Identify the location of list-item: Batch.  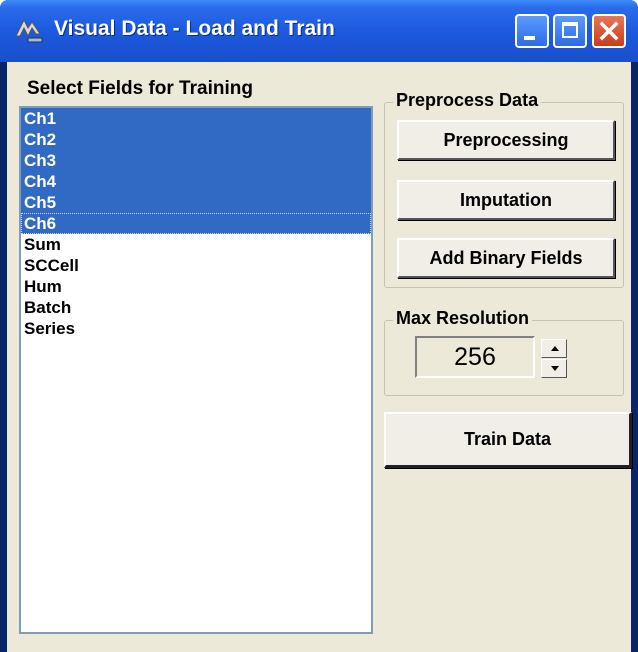
(196, 307).